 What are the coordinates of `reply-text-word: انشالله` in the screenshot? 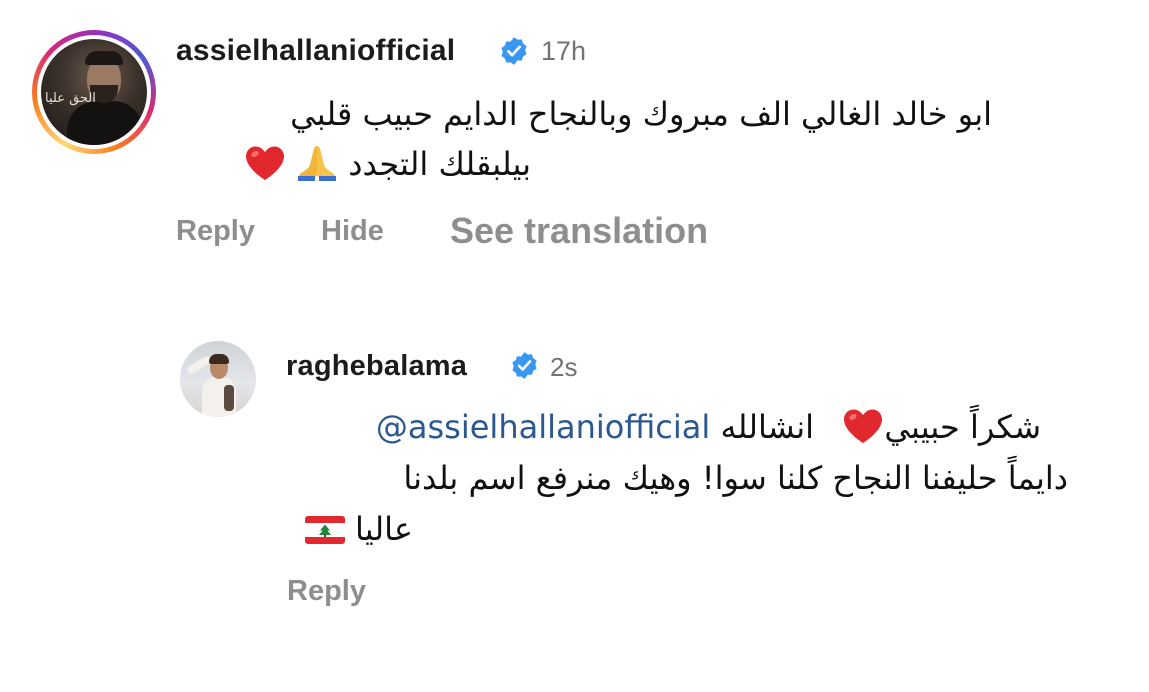 It's located at (767, 427).